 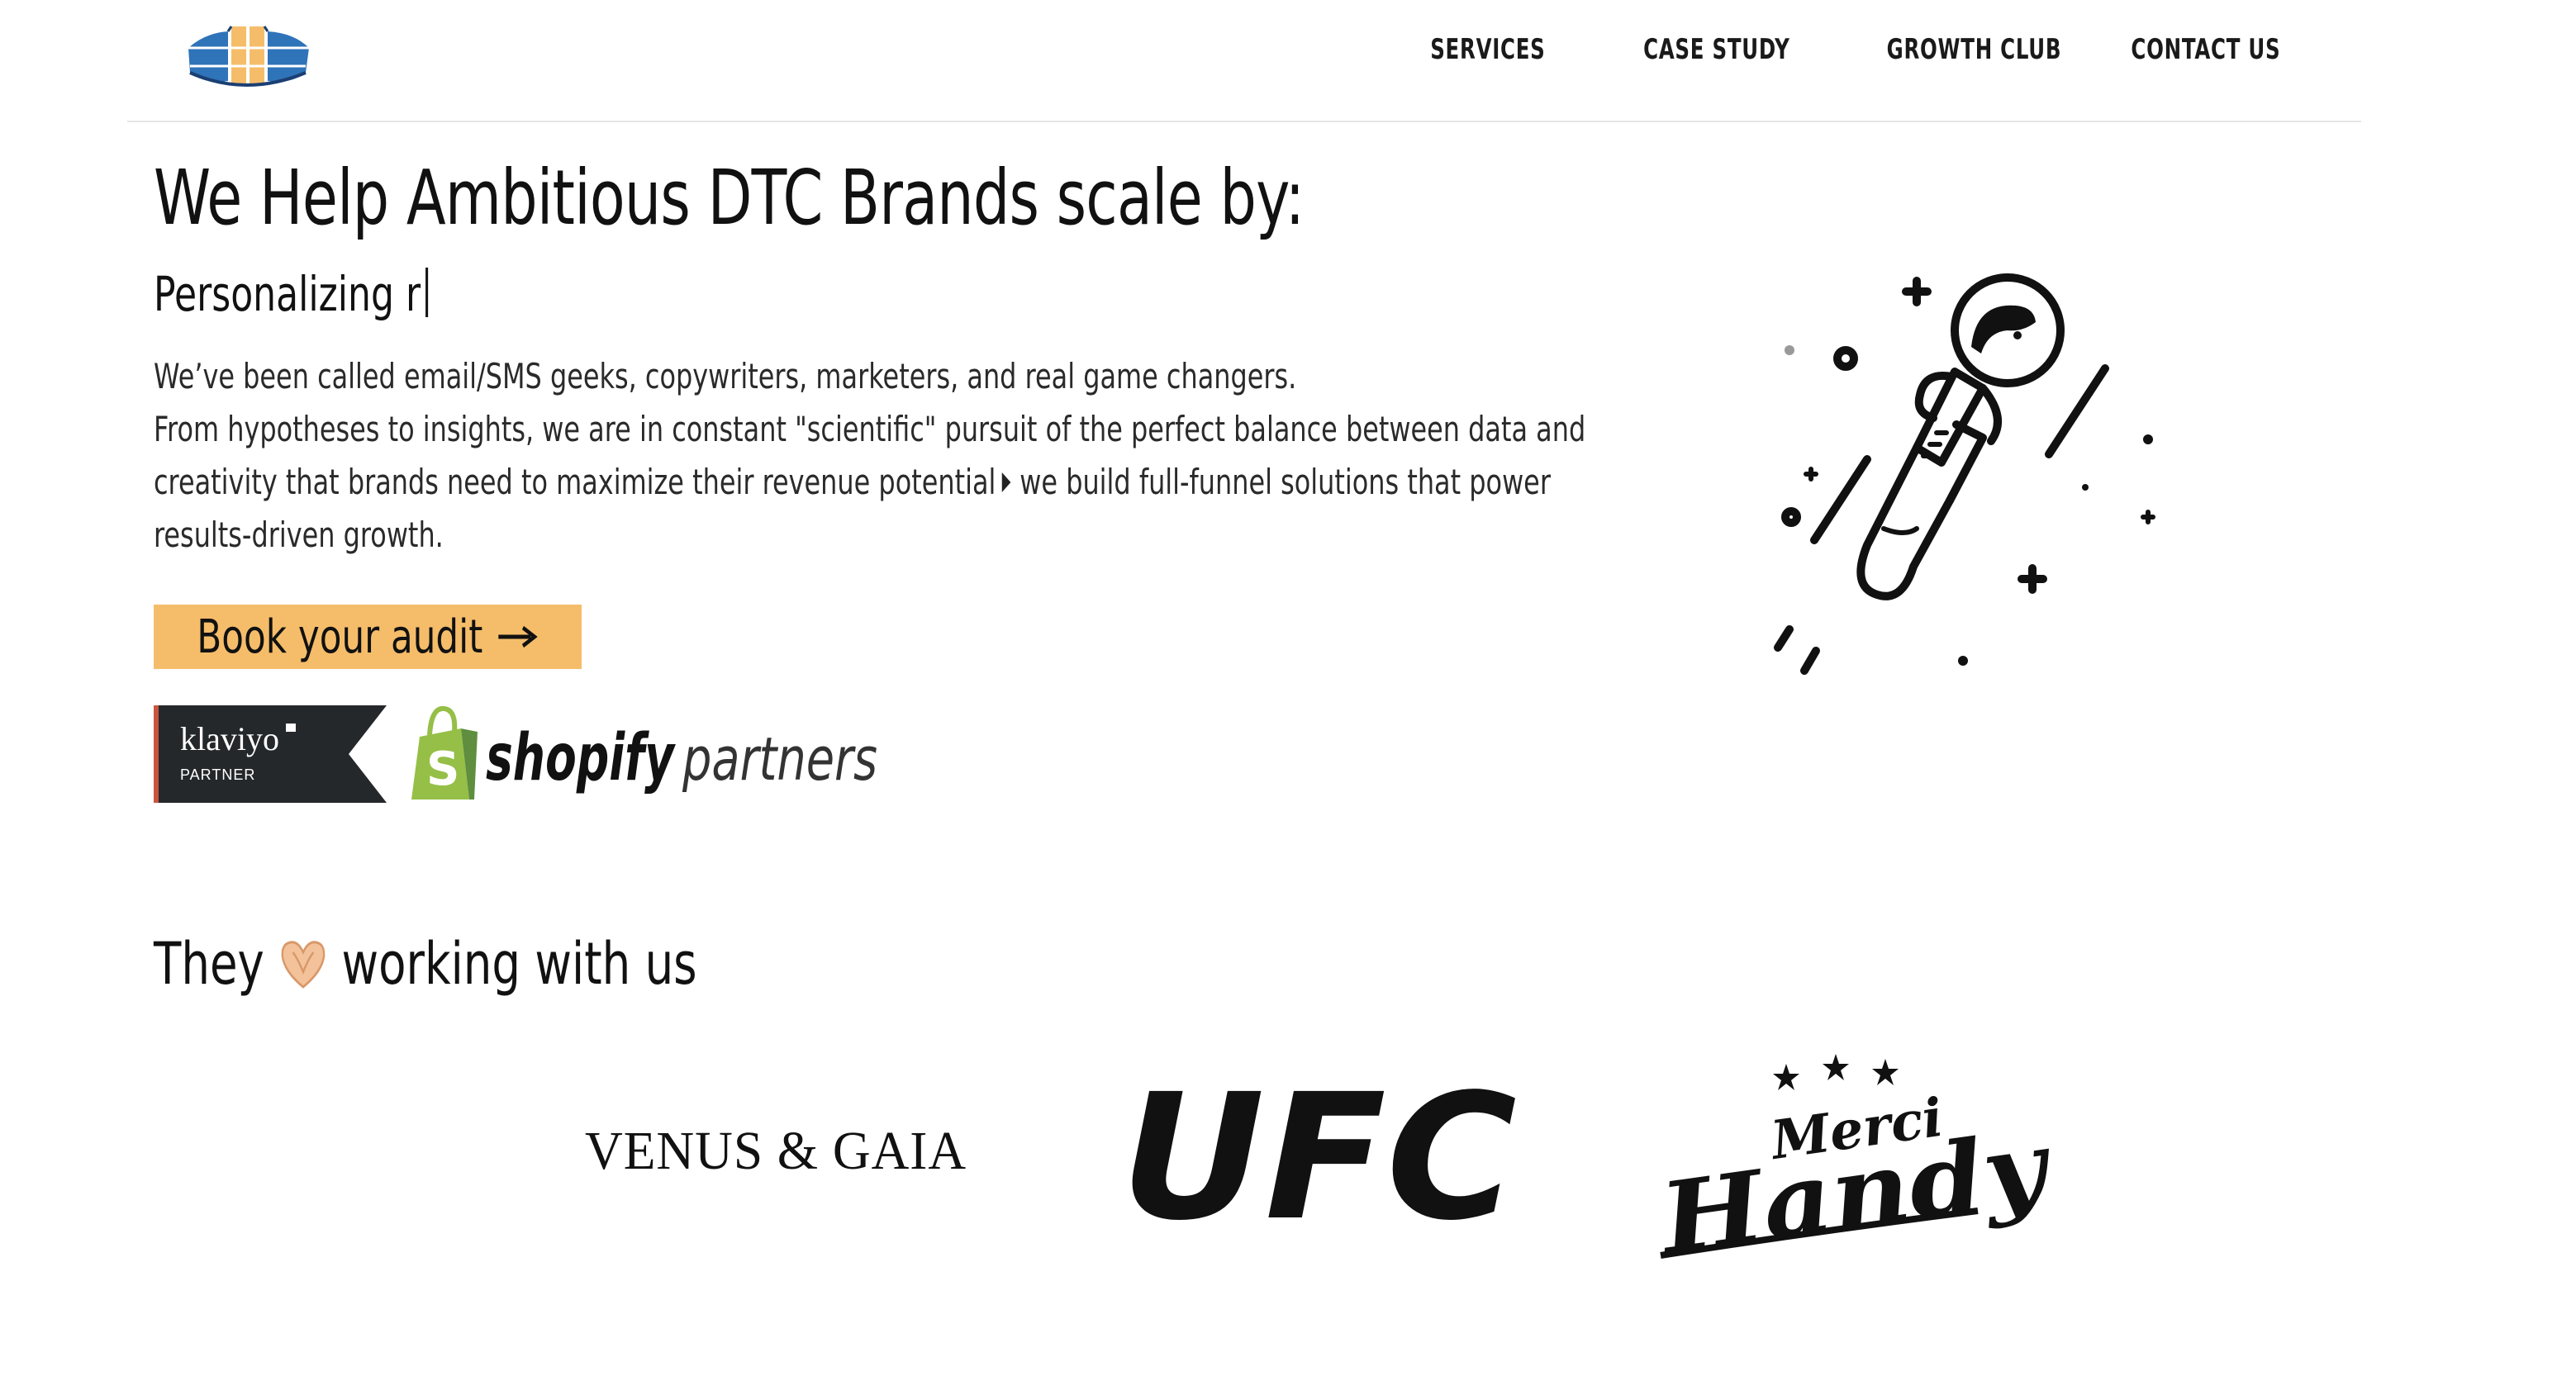 I want to click on brand-logo, so click(x=248, y=54).